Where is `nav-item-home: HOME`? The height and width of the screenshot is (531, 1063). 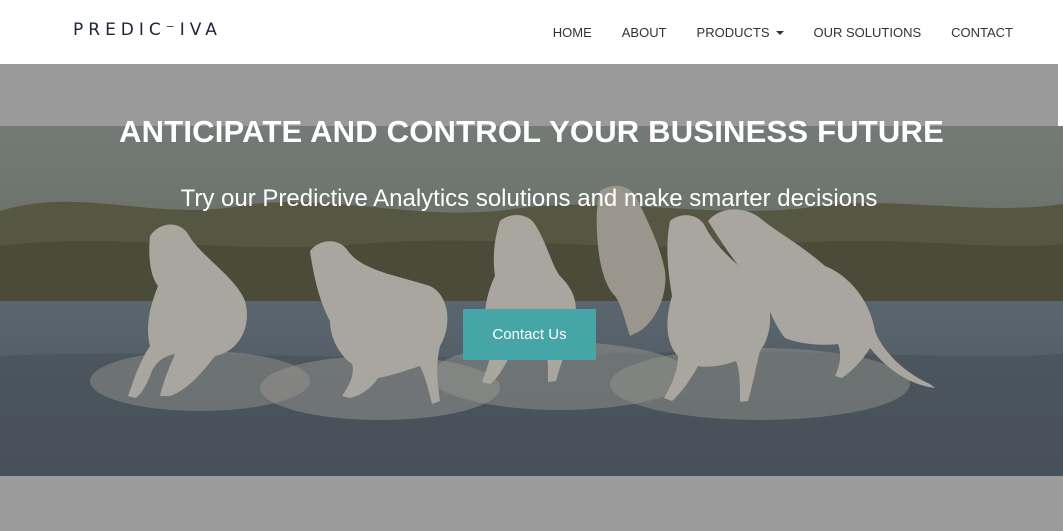
nav-item-home: HOME is located at coordinates (572, 32).